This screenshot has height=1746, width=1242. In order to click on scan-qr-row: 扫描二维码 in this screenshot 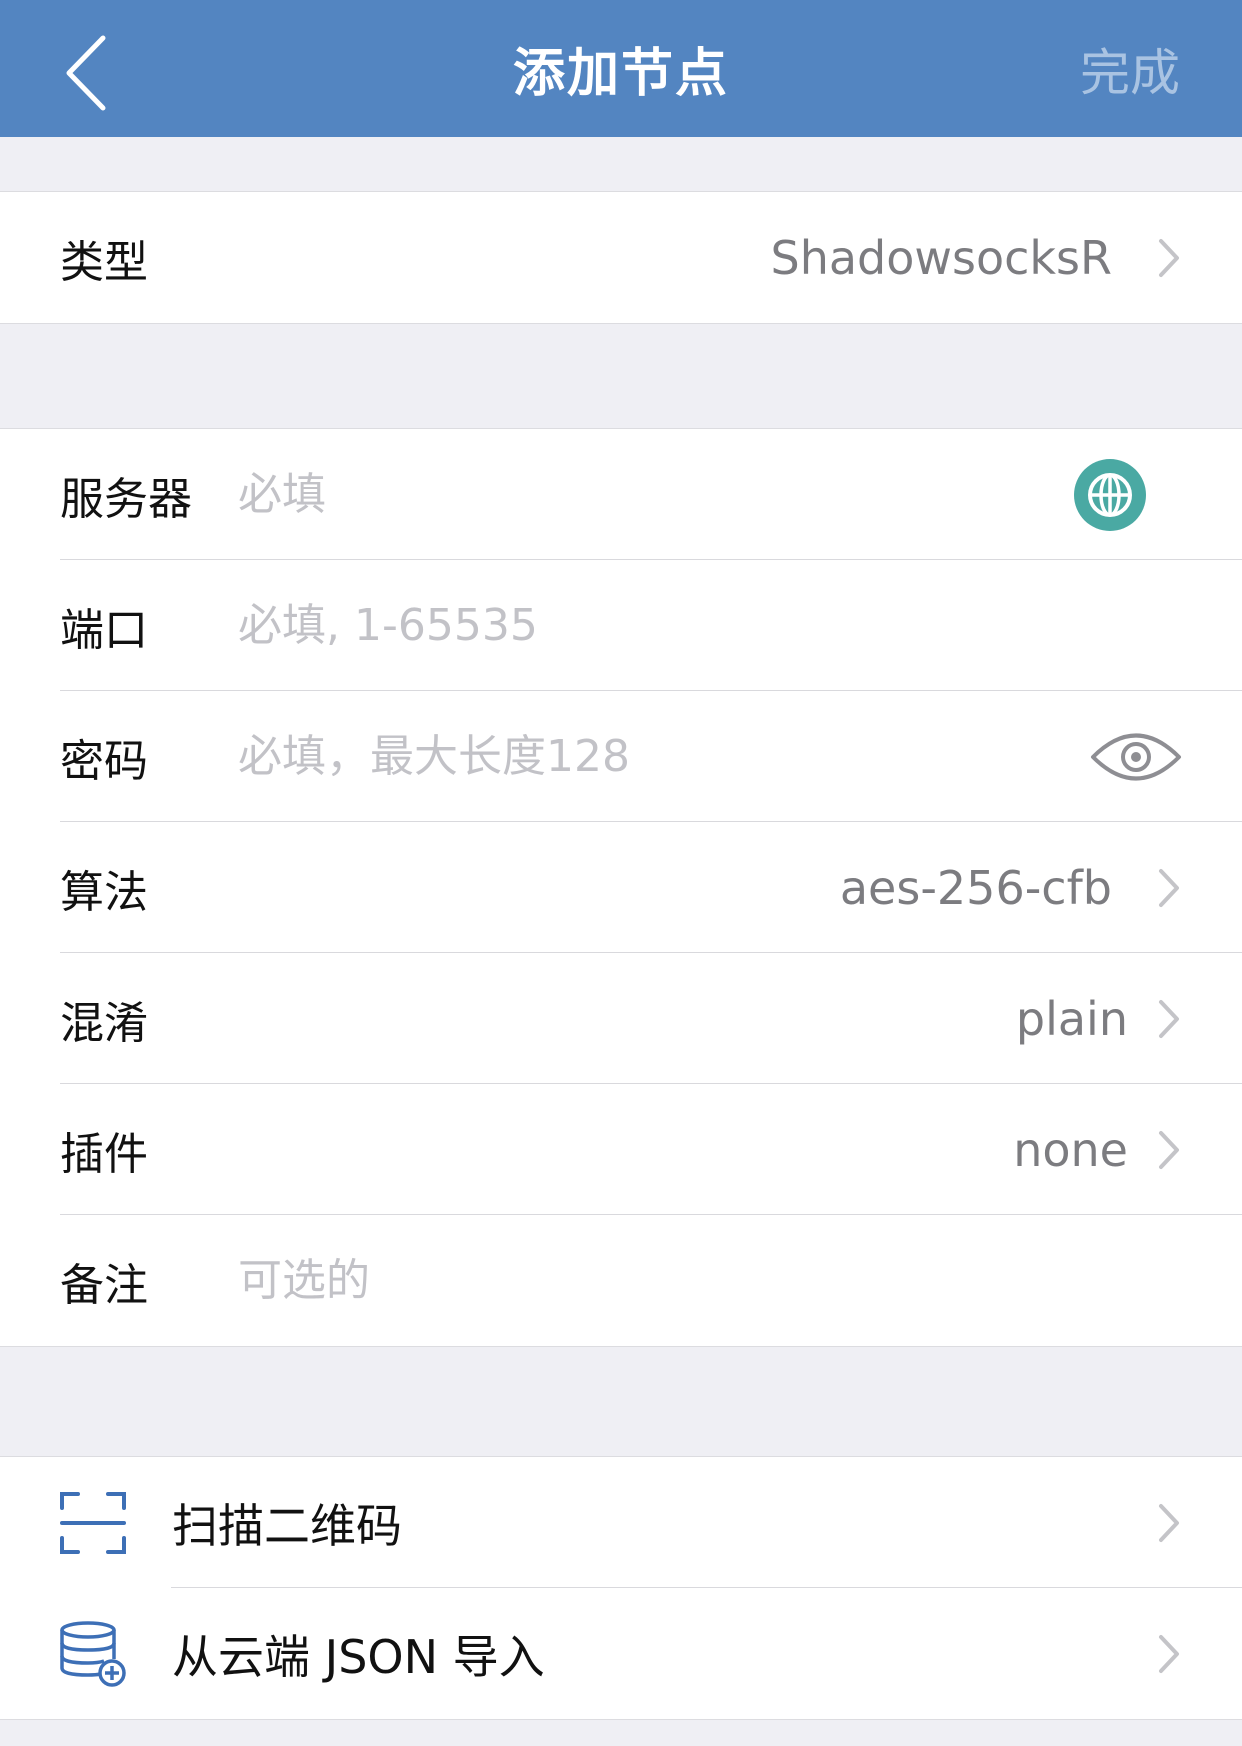, I will do `click(621, 1522)`.